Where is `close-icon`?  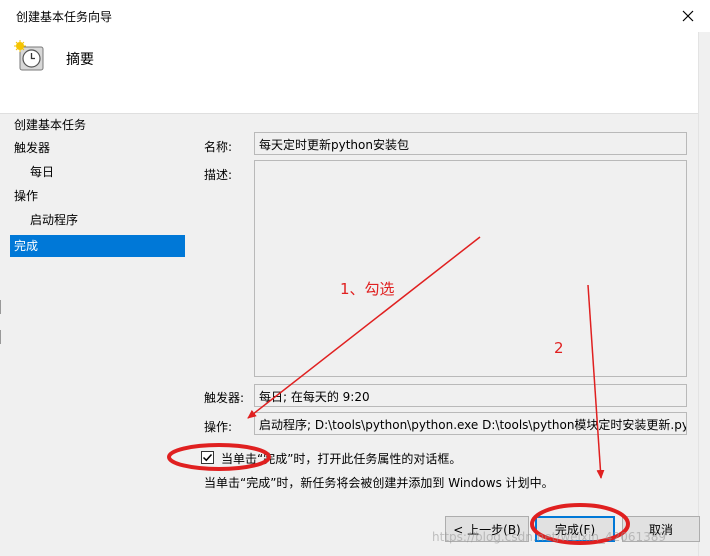 close-icon is located at coordinates (688, 16).